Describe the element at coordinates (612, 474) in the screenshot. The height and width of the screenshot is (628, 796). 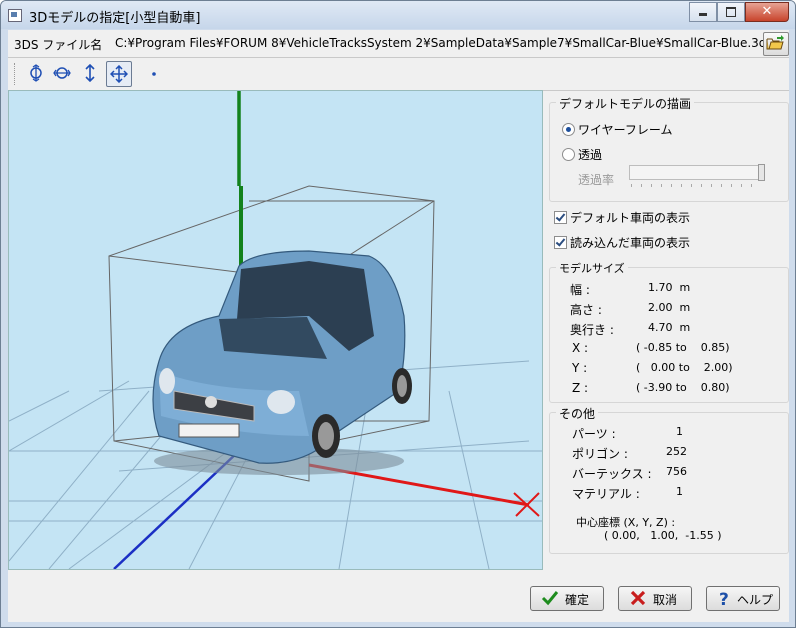
I see `other-label: バーテックス :` at that location.